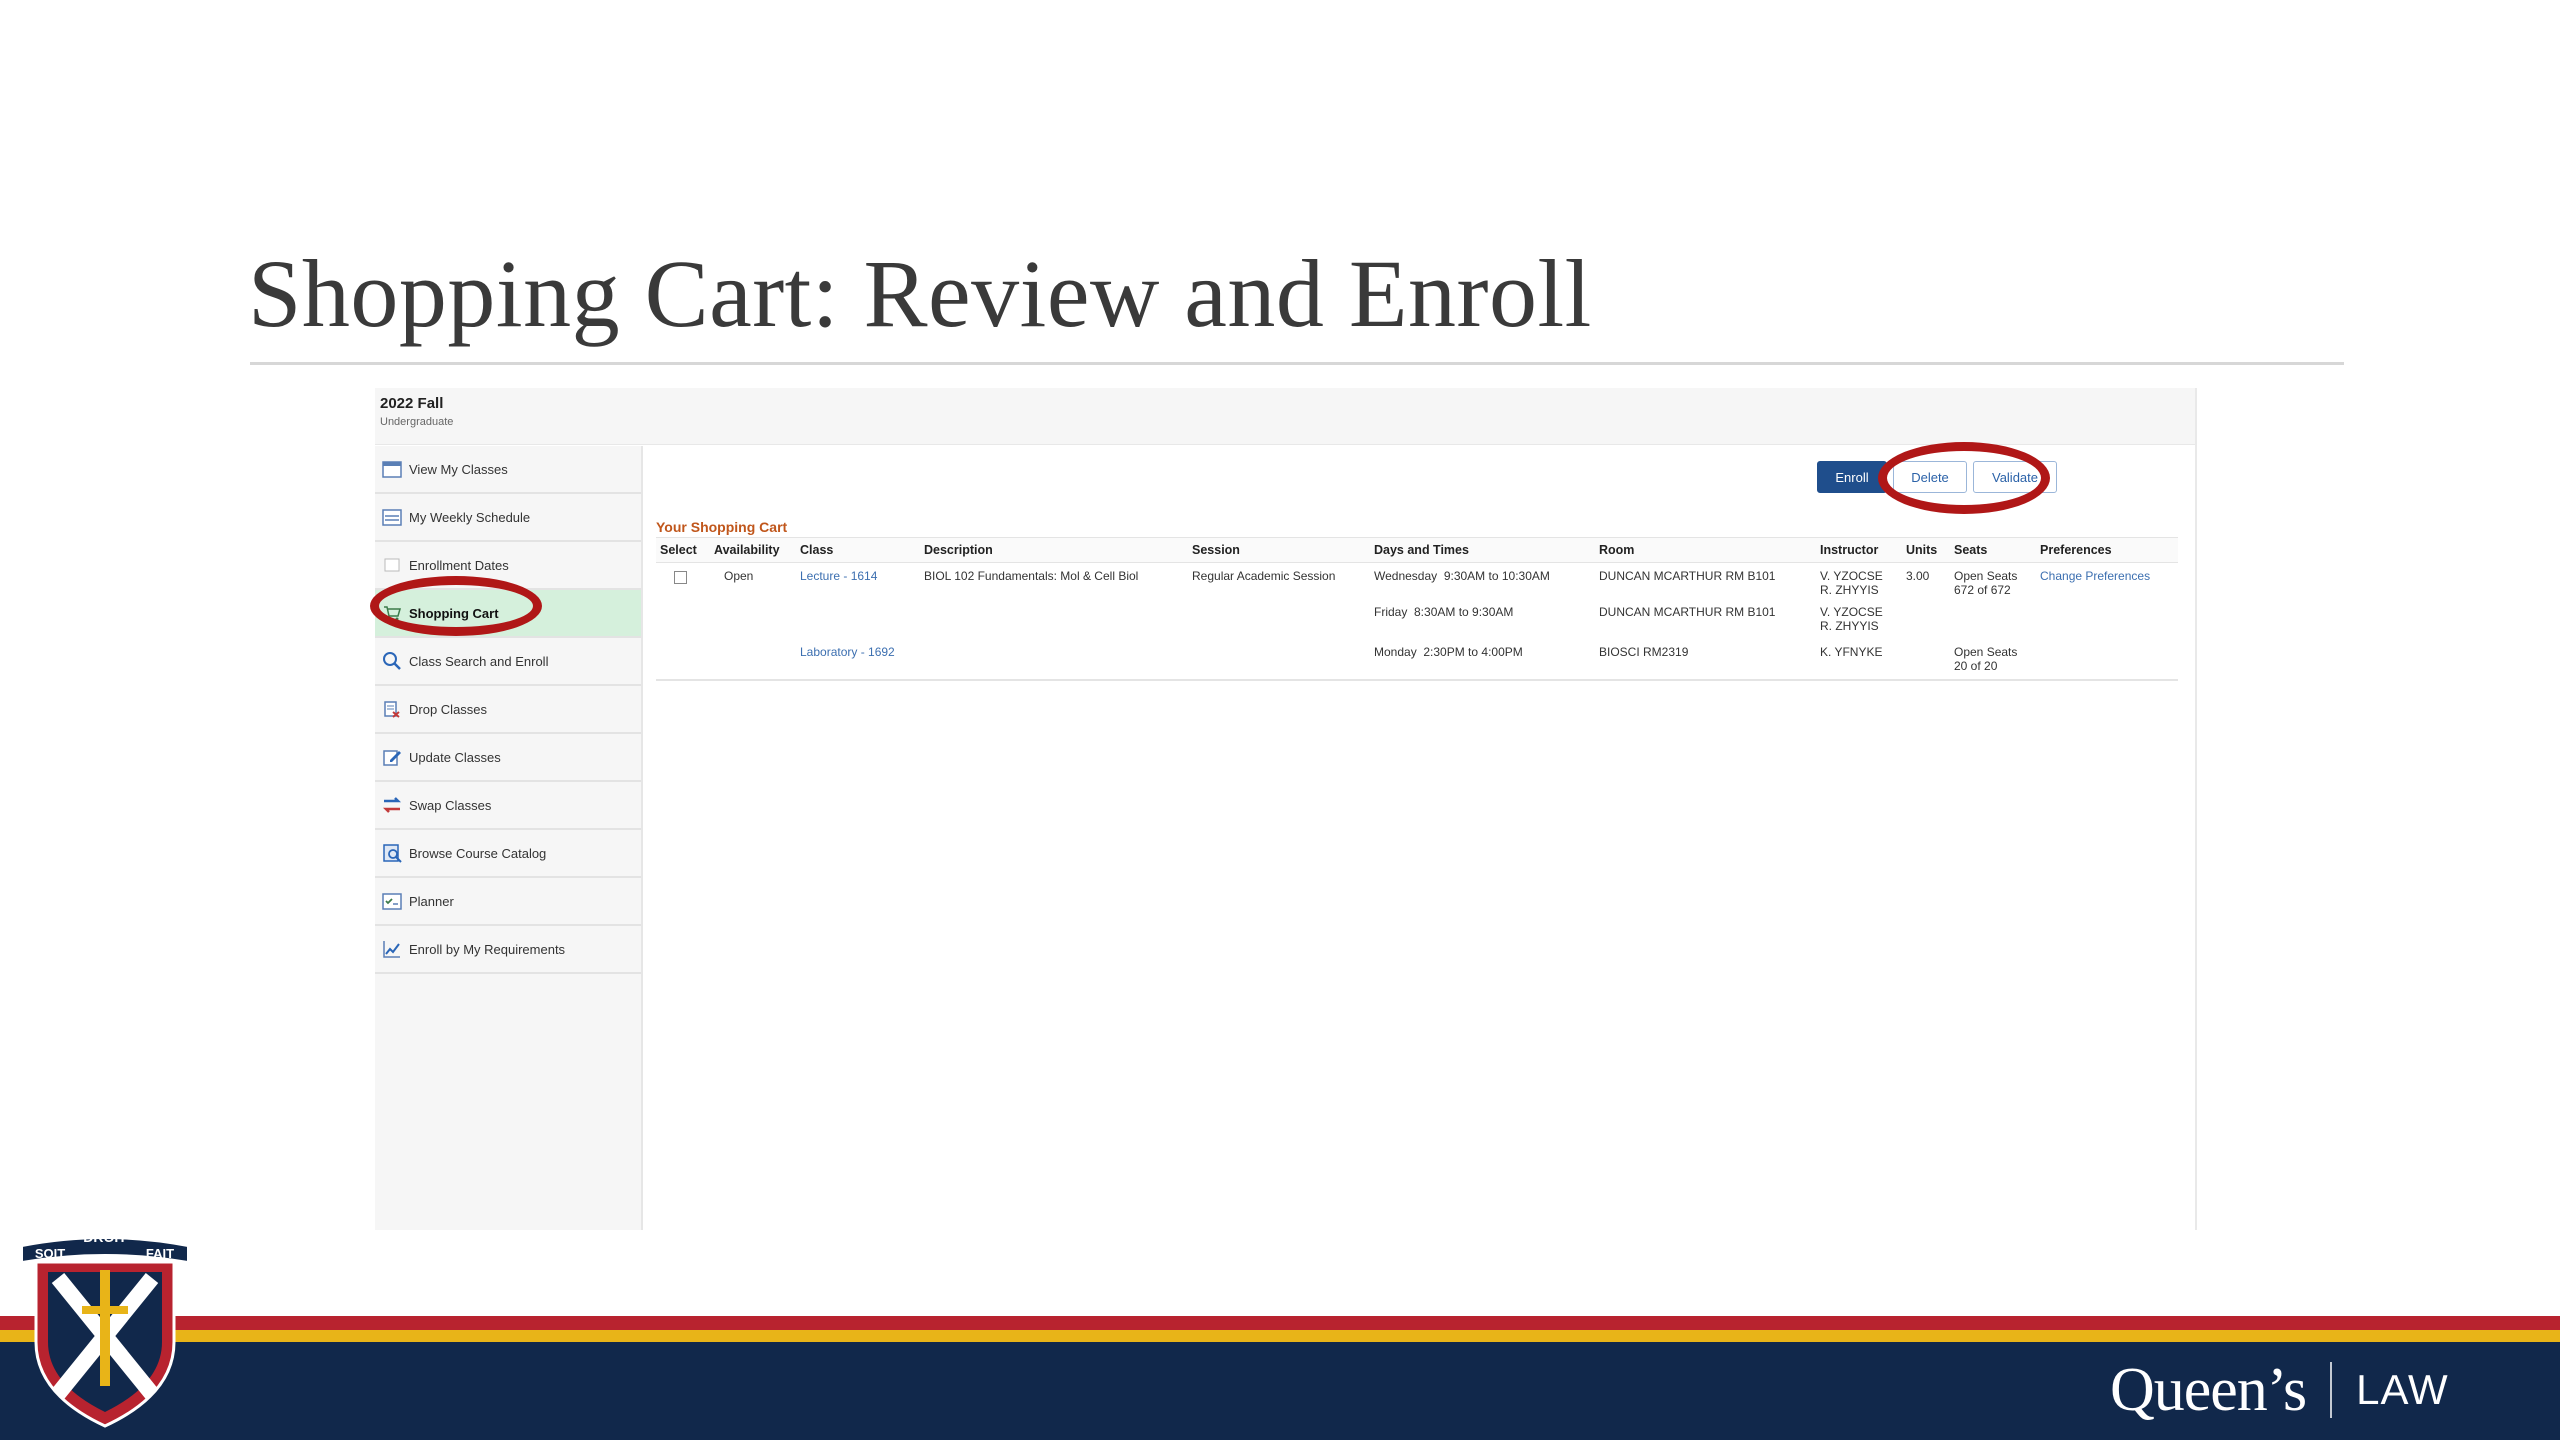 This screenshot has width=2560, height=1440. I want to click on drop-icon, so click(392, 709).